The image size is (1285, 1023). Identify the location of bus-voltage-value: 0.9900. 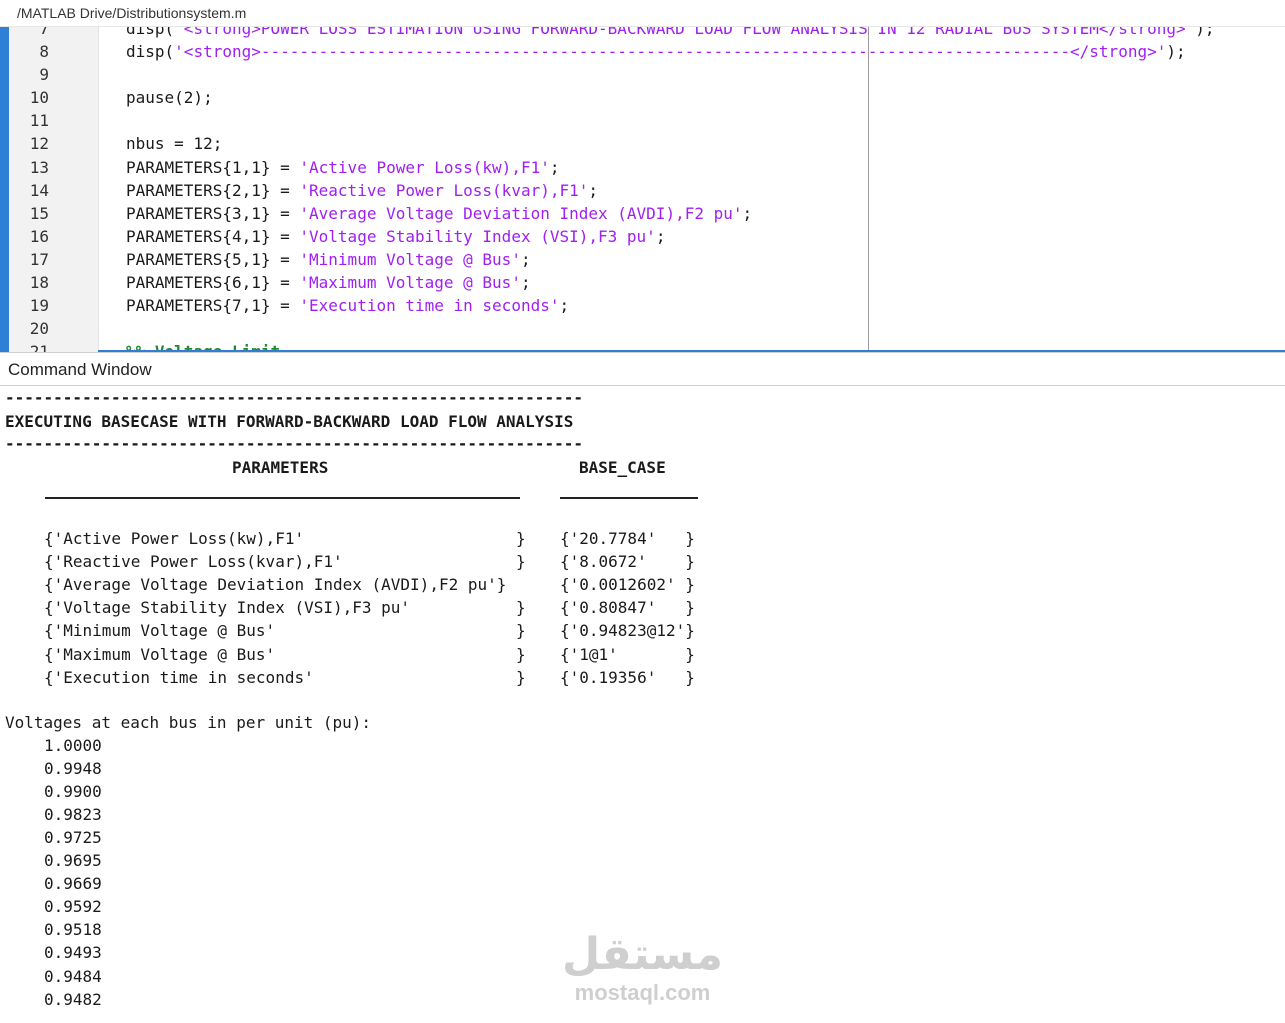
(73, 792).